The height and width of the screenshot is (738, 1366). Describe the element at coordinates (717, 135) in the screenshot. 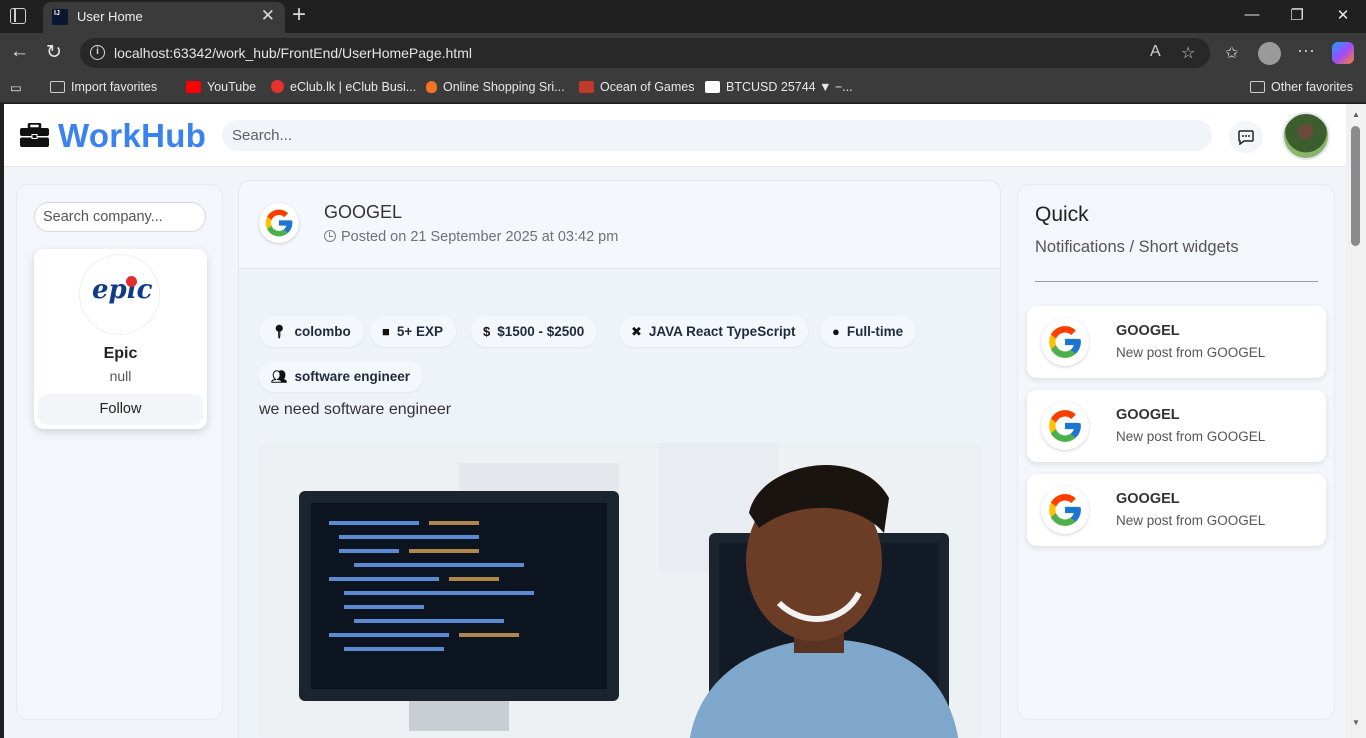

I see `search-input` at that location.